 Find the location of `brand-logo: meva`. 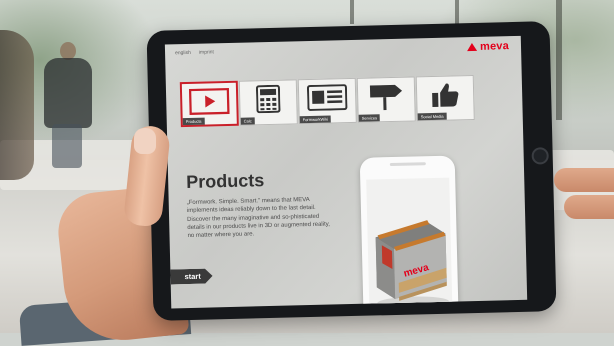

brand-logo: meva is located at coordinates (488, 46).